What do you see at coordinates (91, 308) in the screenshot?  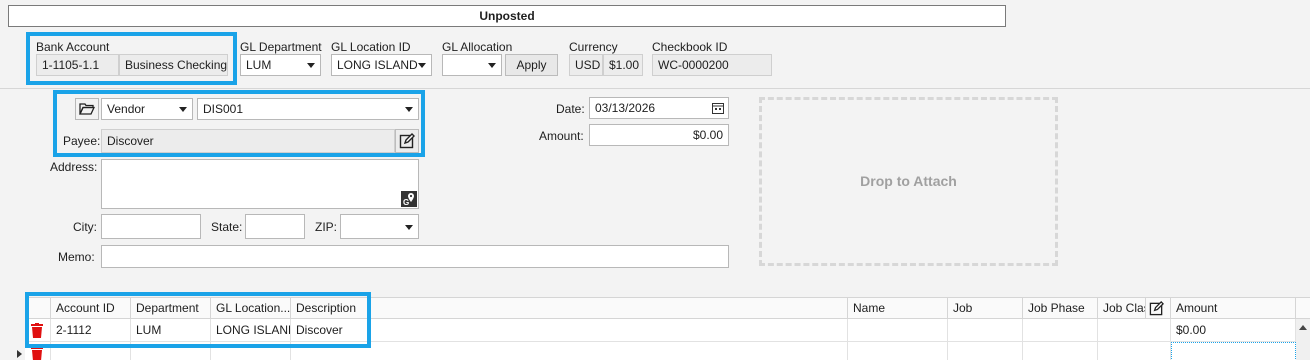 I see `col-account-id: Account ID` at bounding box center [91, 308].